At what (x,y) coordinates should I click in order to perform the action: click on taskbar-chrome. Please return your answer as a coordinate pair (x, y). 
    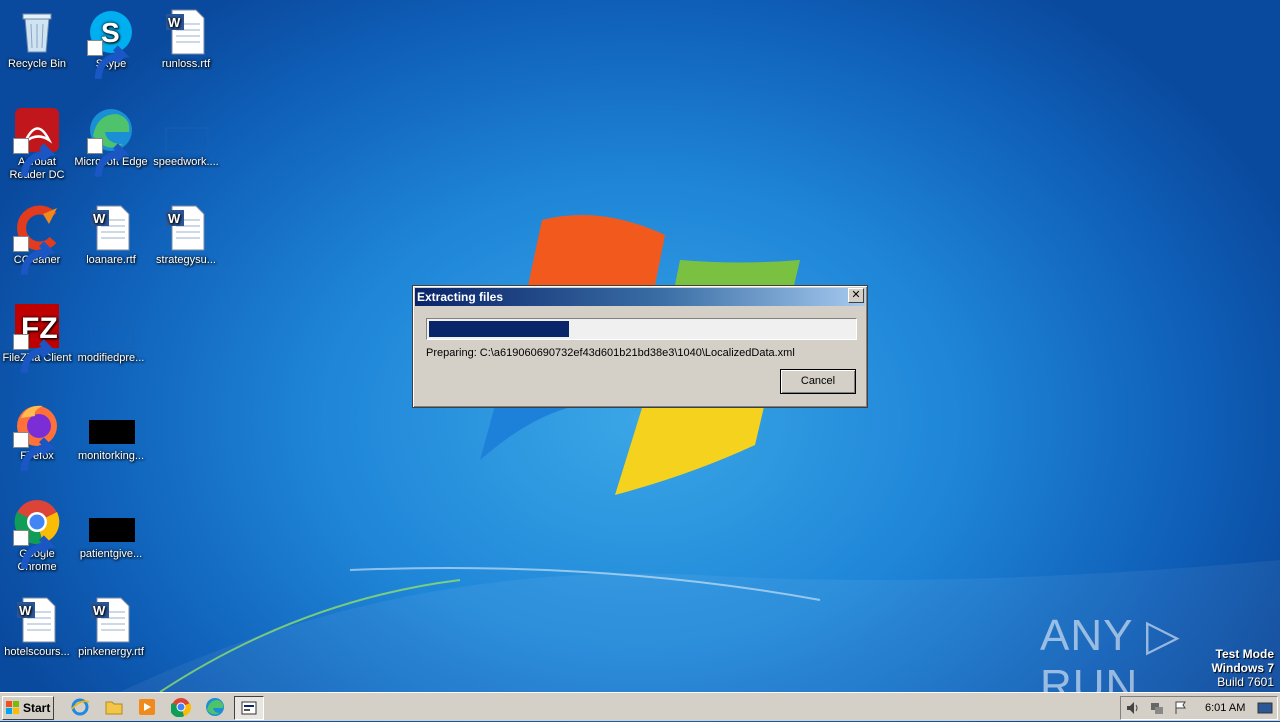
    Looking at the image, I should click on (181, 708).